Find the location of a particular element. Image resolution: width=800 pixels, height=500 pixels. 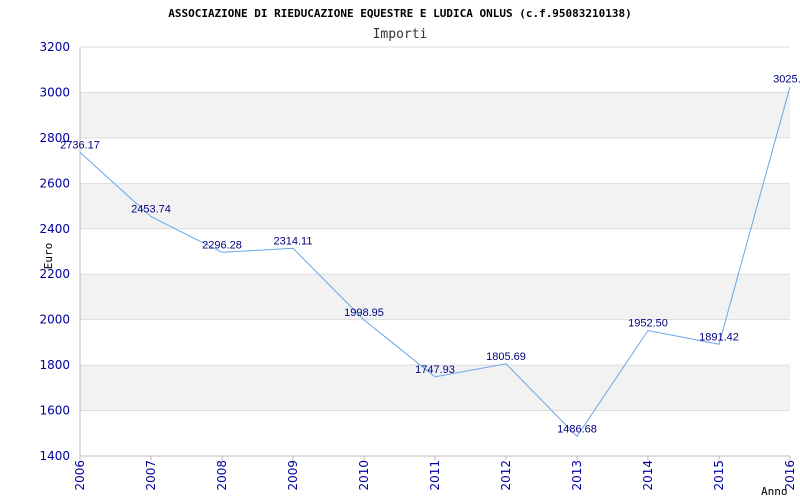

y-axis-label: Euro is located at coordinates (48, 256).